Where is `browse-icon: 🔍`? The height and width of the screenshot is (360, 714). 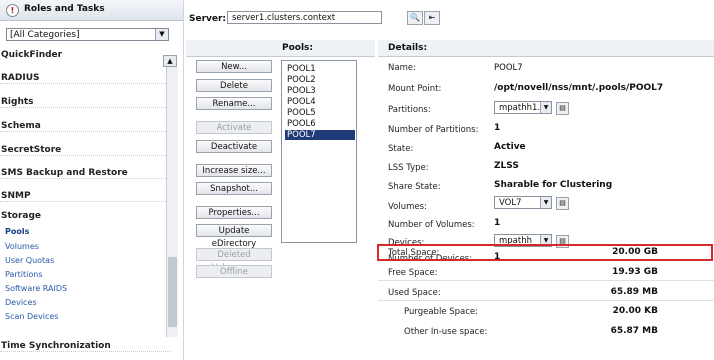 browse-icon: 🔍 is located at coordinates (415, 18).